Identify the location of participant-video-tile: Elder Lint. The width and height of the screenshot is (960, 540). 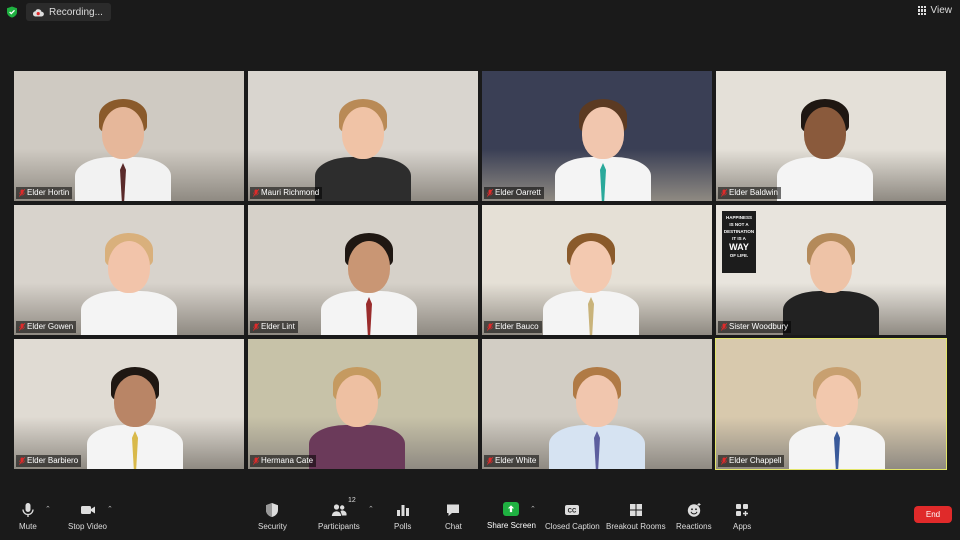
(363, 270).